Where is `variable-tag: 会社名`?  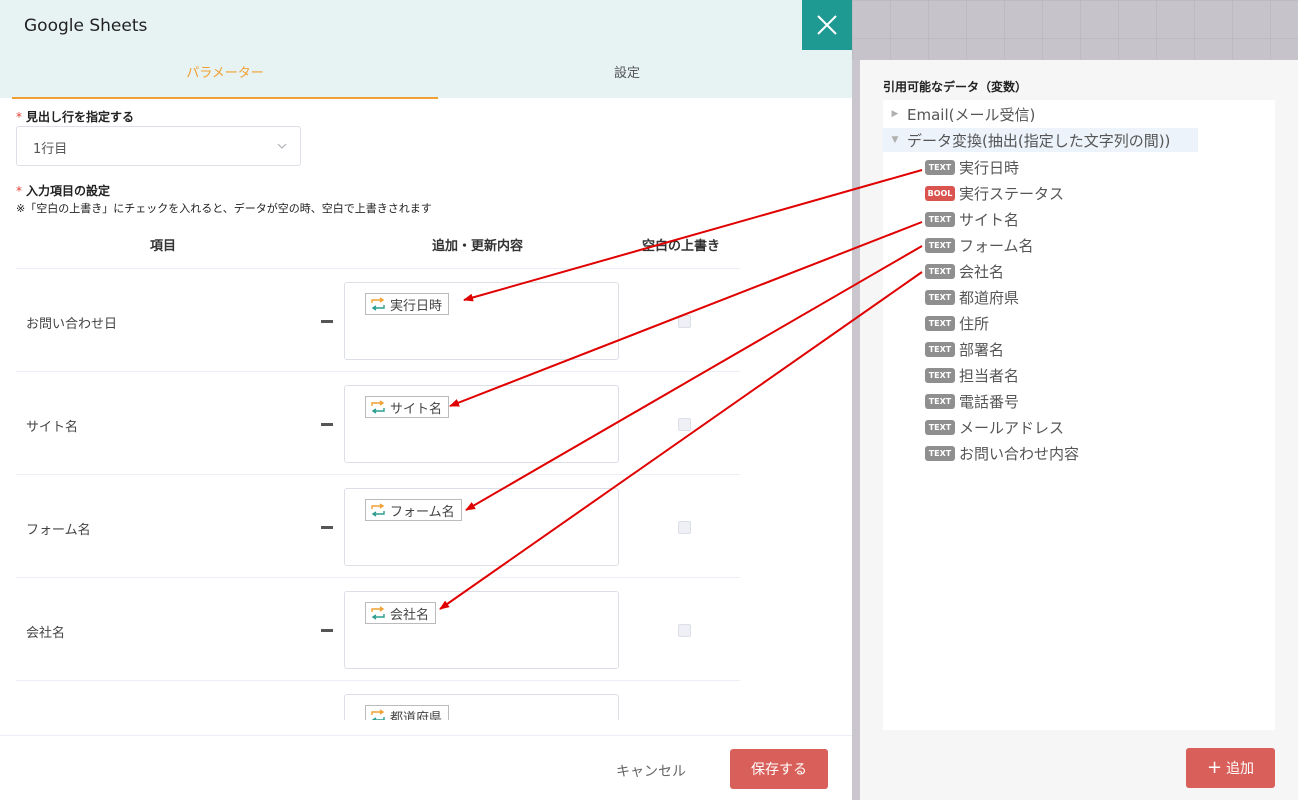
variable-tag: 会社名 is located at coordinates (401, 613).